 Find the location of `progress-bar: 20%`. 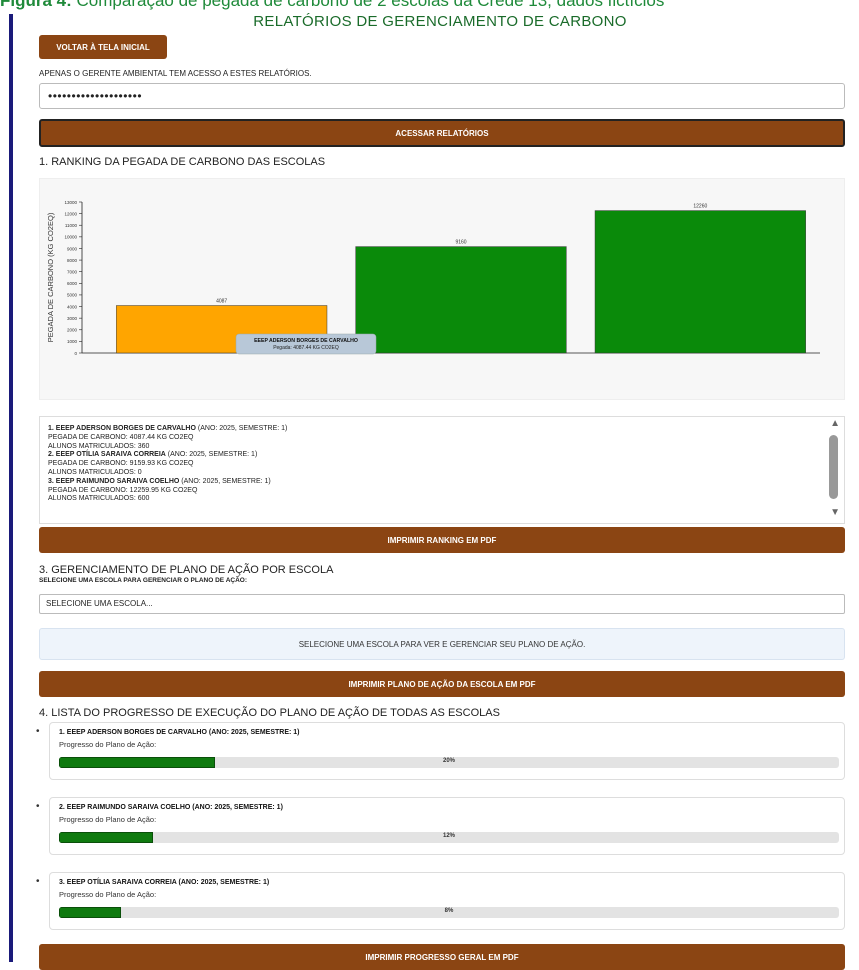

progress-bar: 20% is located at coordinates (449, 762).